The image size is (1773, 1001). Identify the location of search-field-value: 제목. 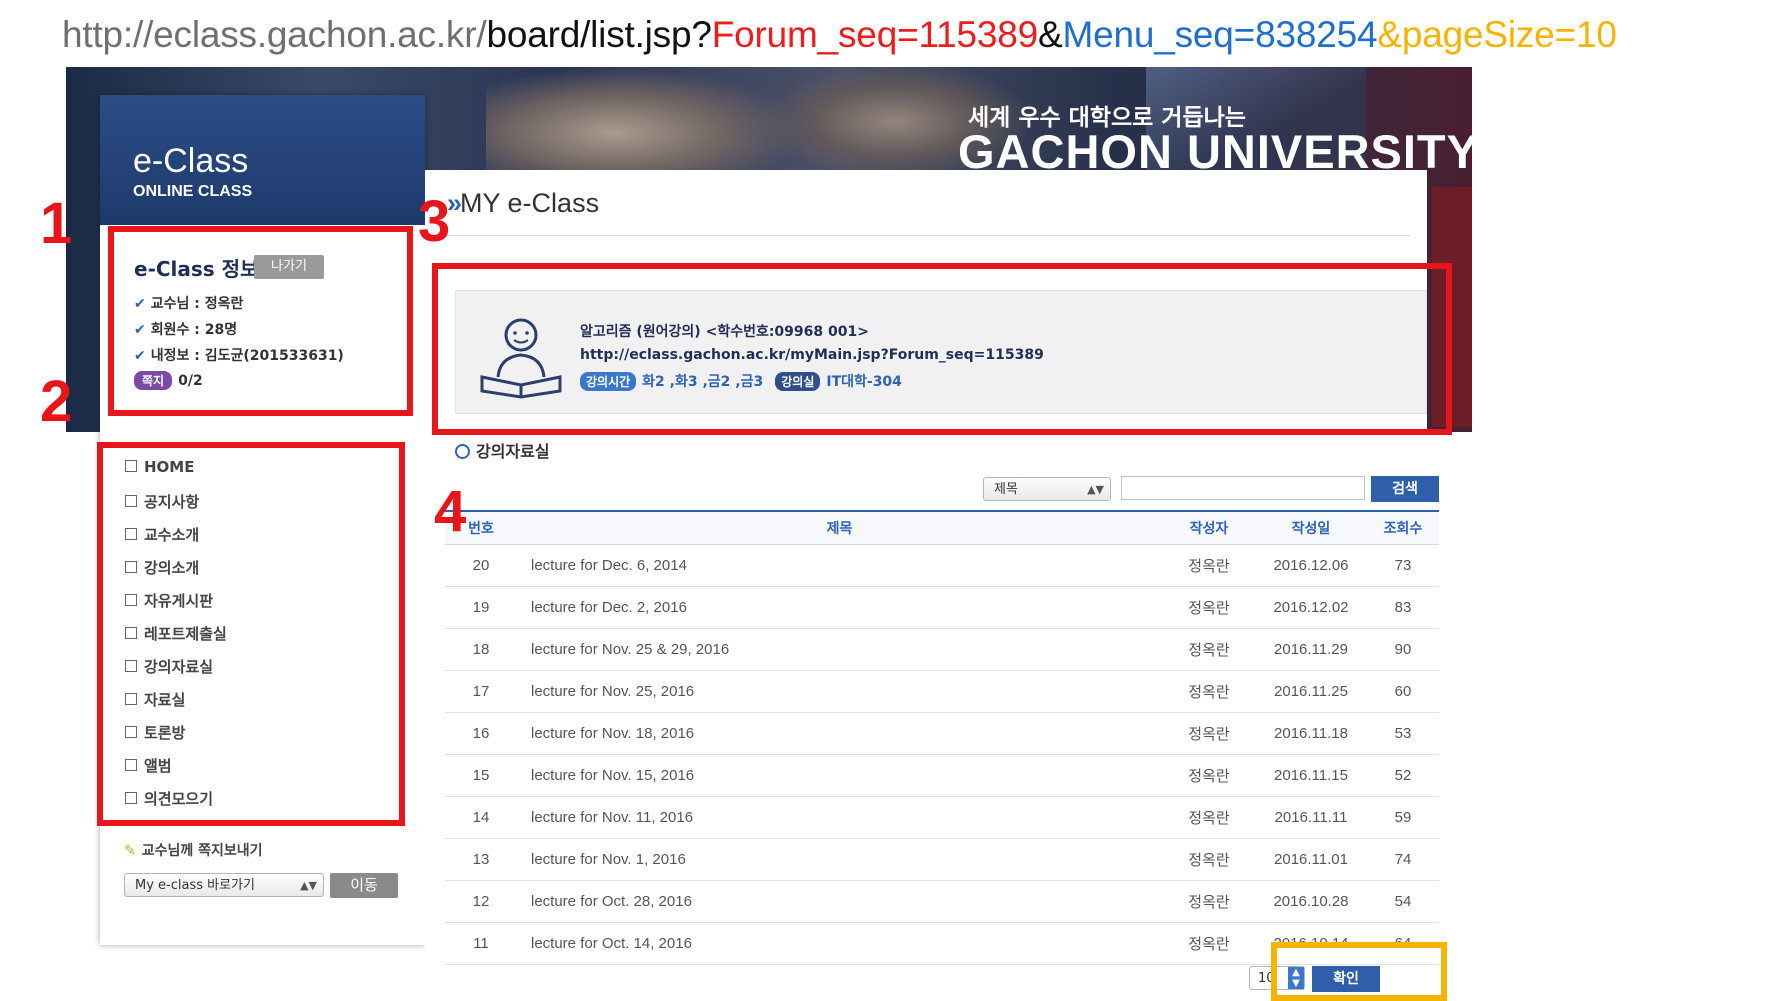
(1006, 489).